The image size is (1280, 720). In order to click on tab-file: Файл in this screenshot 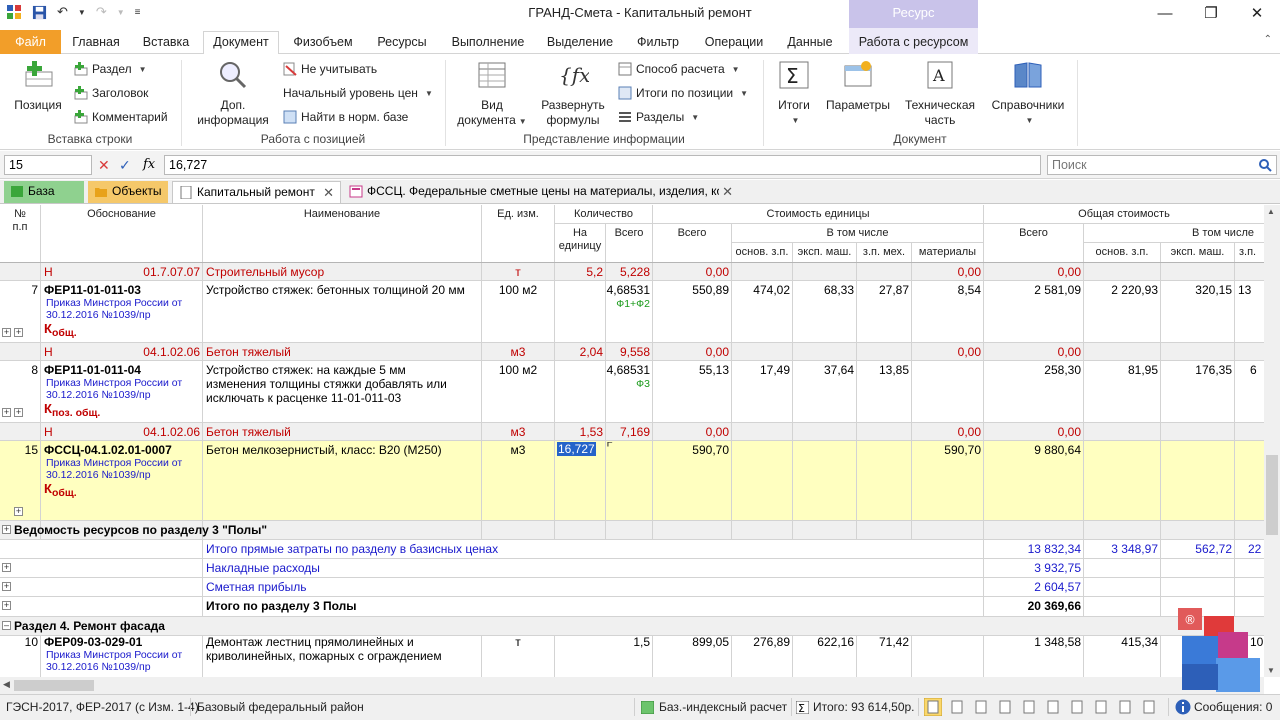, I will do `click(30, 42)`.